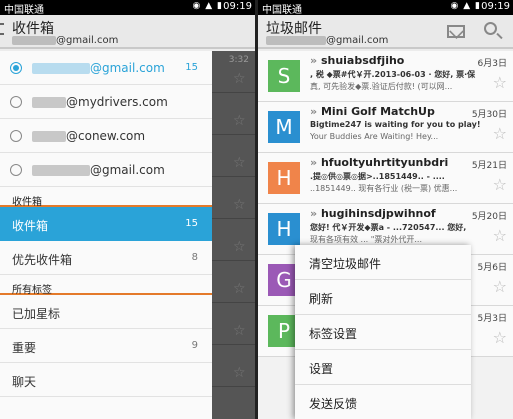  Describe the element at coordinates (233, 235) in the screenshot. I see `dimmed-mail-list: 3:32 ☆ ☆ ☆ ☆ ☆ ☆ ☆ ☆` at that location.